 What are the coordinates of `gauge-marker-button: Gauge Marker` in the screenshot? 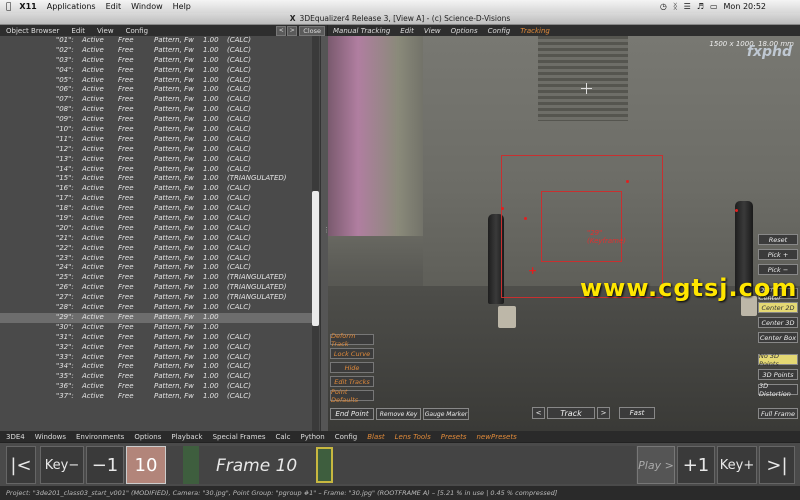 It's located at (446, 414).